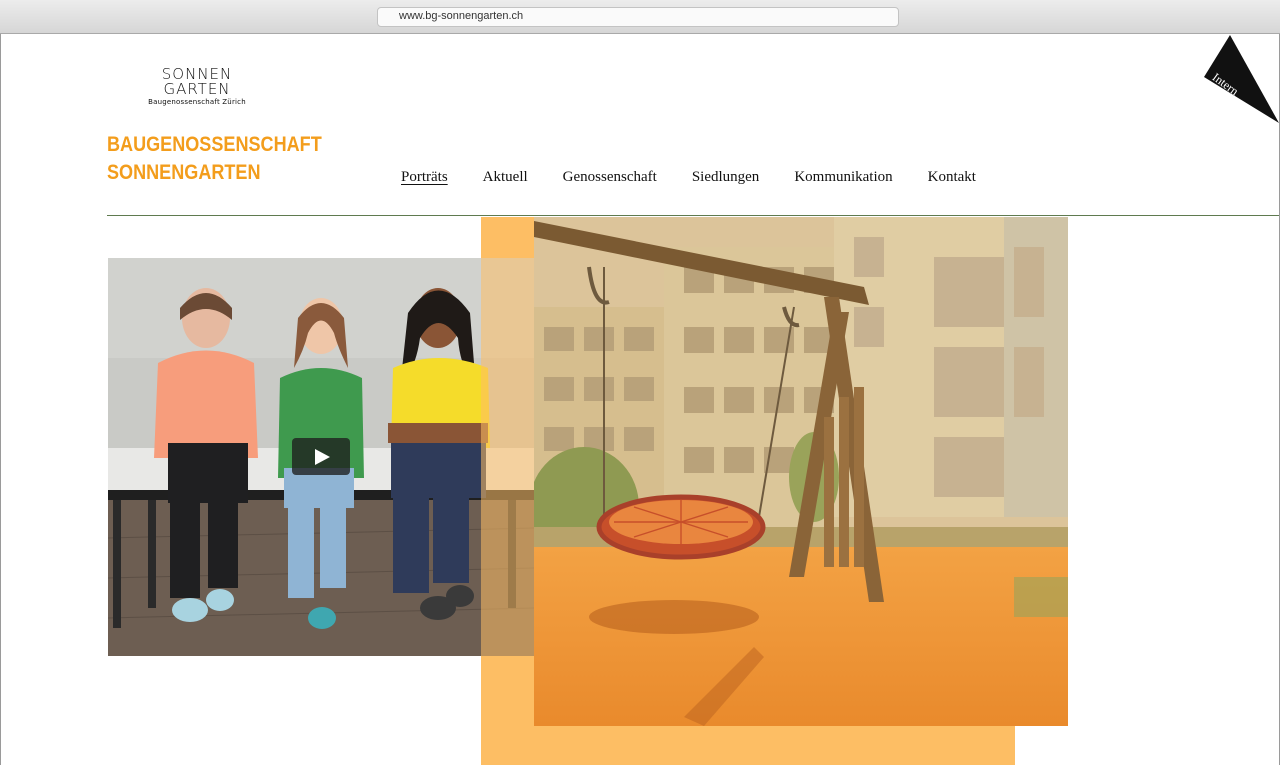 This screenshot has width=1280, height=765. What do you see at coordinates (843, 177) in the screenshot?
I see `nav-item-kommunikation: Kommunikation` at bounding box center [843, 177].